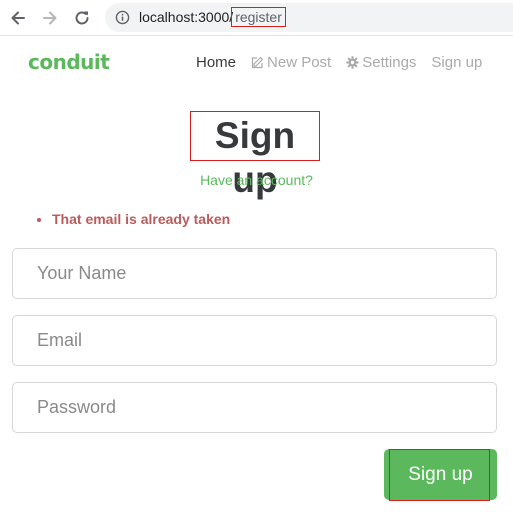  What do you see at coordinates (440, 474) in the screenshot?
I see `sign-up-button: Sign up` at bounding box center [440, 474].